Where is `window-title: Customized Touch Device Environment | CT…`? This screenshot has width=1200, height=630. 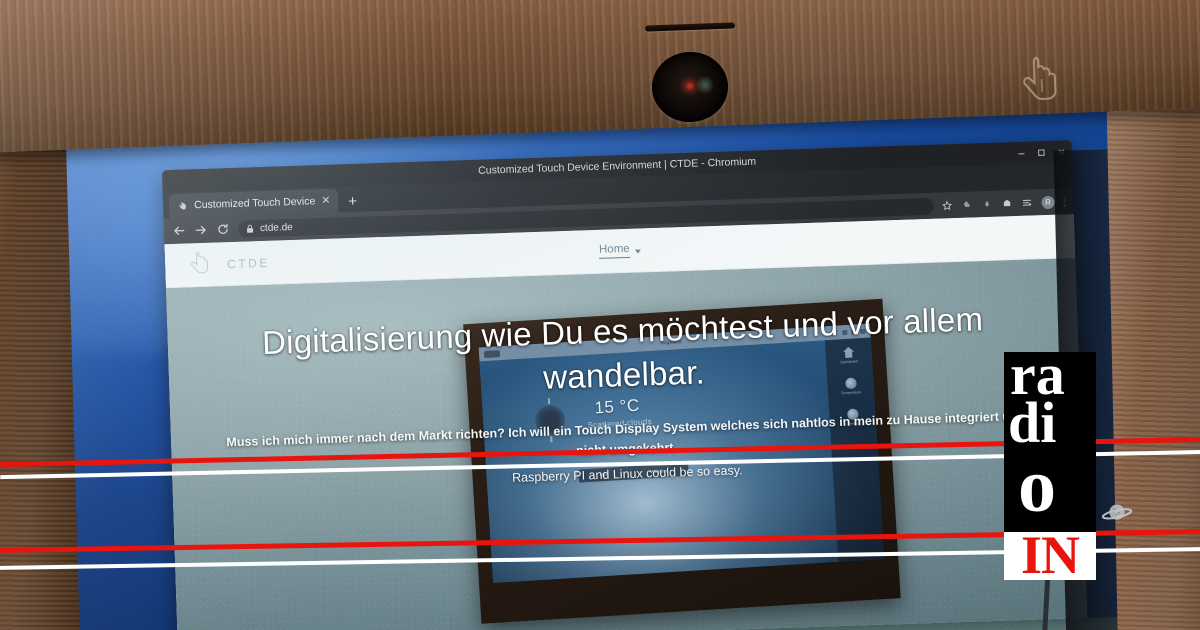
window-title: Customized Touch Device Environment | CT… is located at coordinates (617, 166).